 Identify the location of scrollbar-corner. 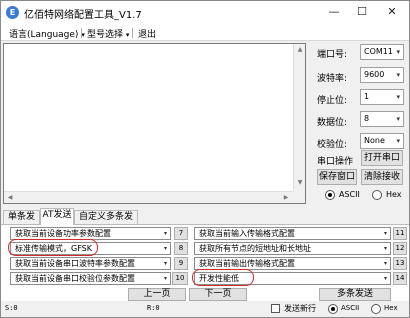
(299, 197).